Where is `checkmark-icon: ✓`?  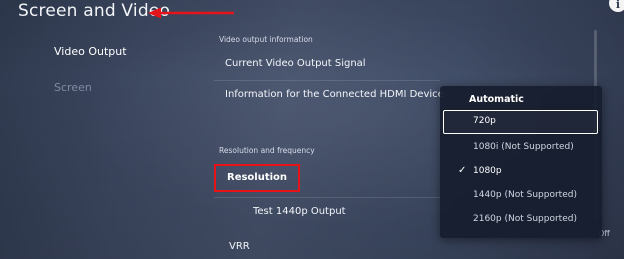 checkmark-icon: ✓ is located at coordinates (462, 170).